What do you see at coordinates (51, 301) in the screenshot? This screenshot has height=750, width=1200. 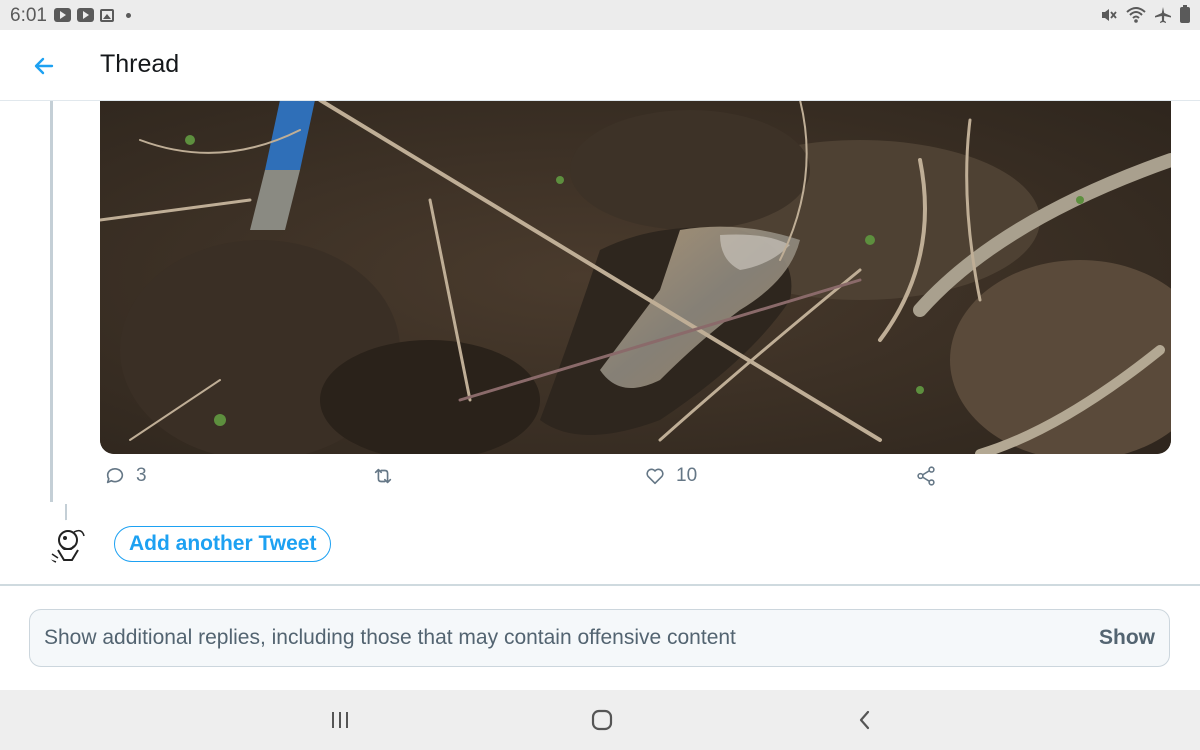 I see `thread-connector` at bounding box center [51, 301].